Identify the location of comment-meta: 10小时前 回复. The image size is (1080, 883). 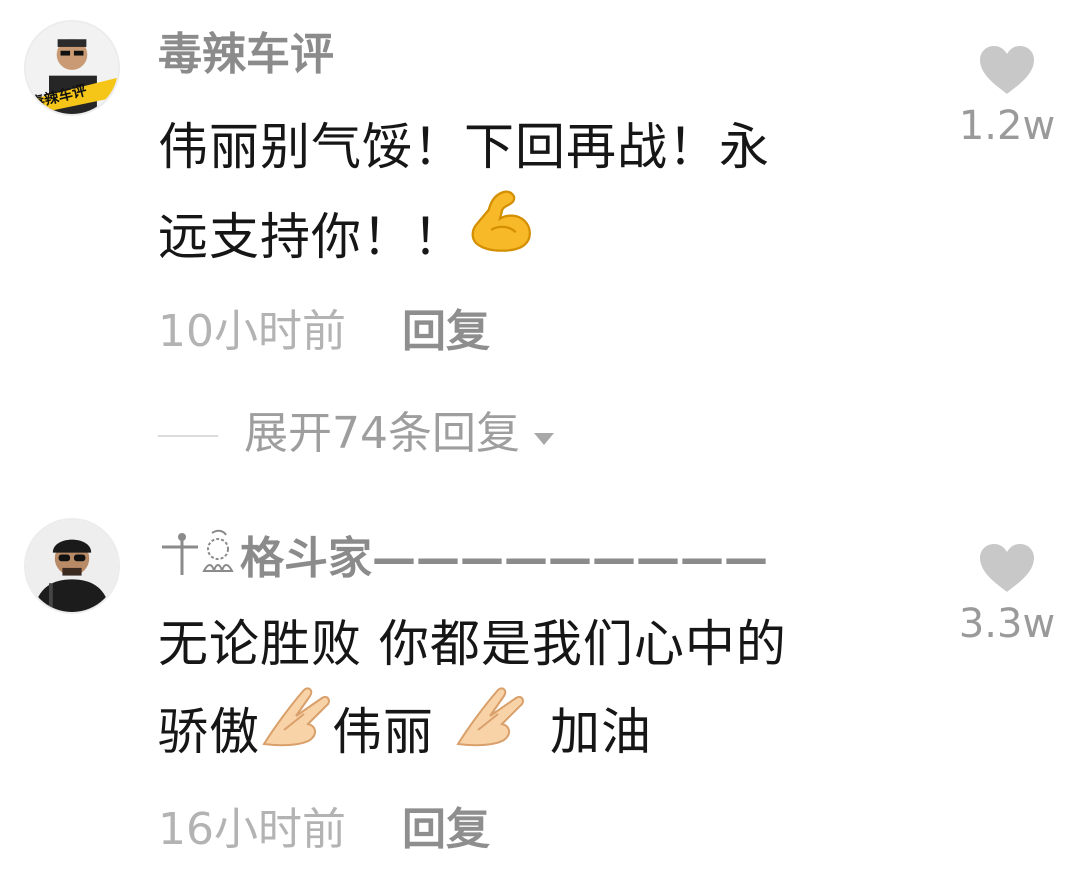
(324, 332).